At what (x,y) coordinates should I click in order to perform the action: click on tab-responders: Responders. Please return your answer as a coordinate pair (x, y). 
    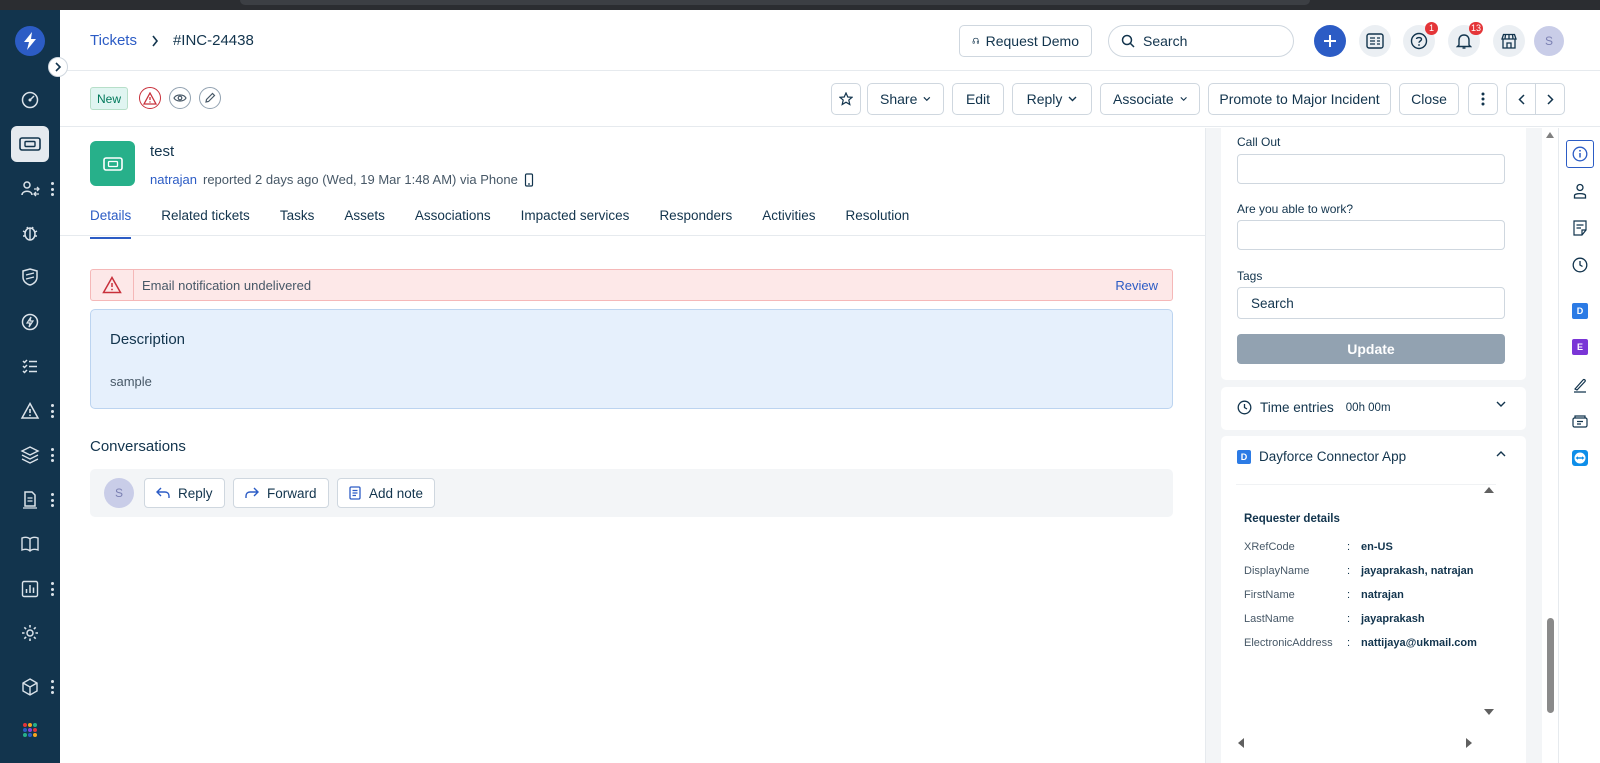
    Looking at the image, I should click on (695, 218).